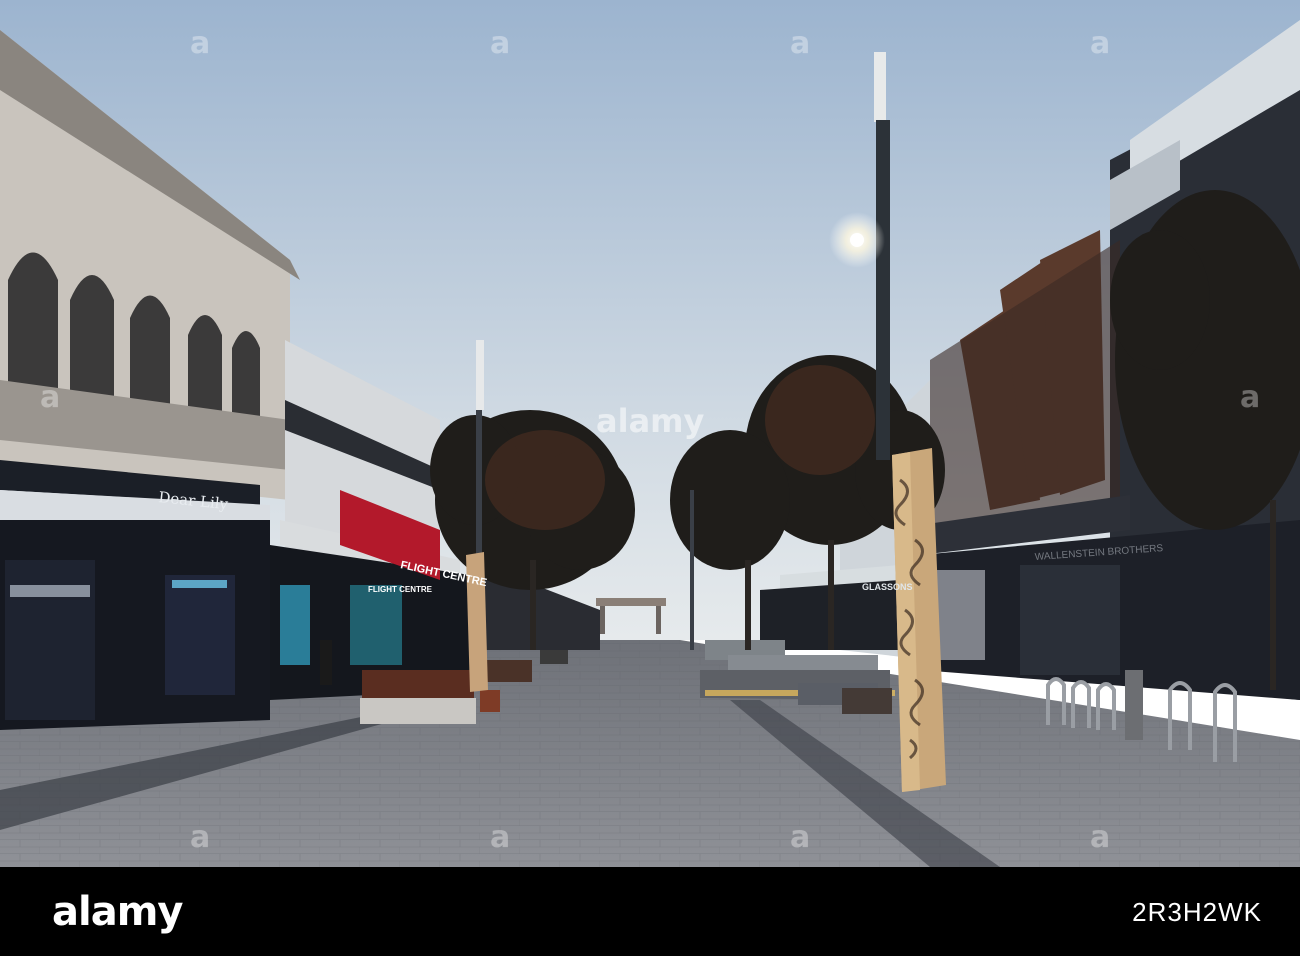  I want to click on watermark-center: alamy, so click(650, 421).